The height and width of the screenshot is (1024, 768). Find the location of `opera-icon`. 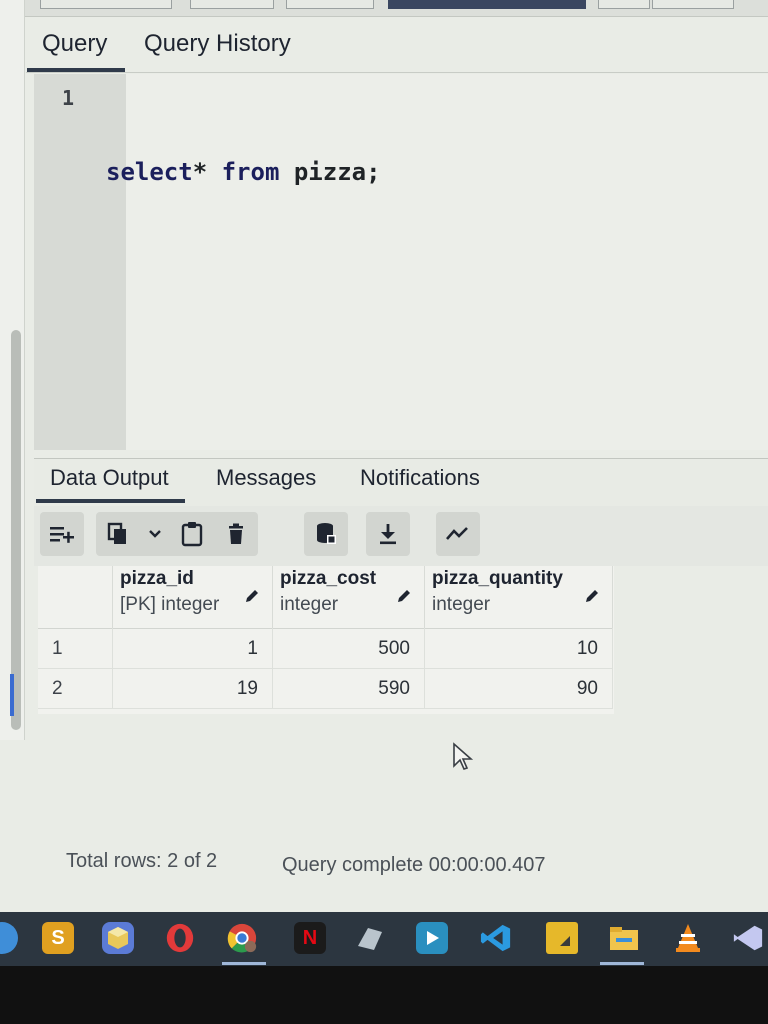

opera-icon is located at coordinates (180, 938).